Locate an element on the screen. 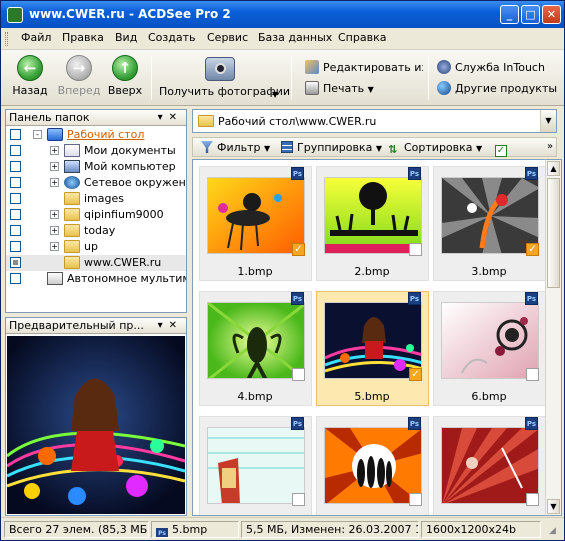 The image size is (565, 541). maximize-button: □ is located at coordinates (530, 14).